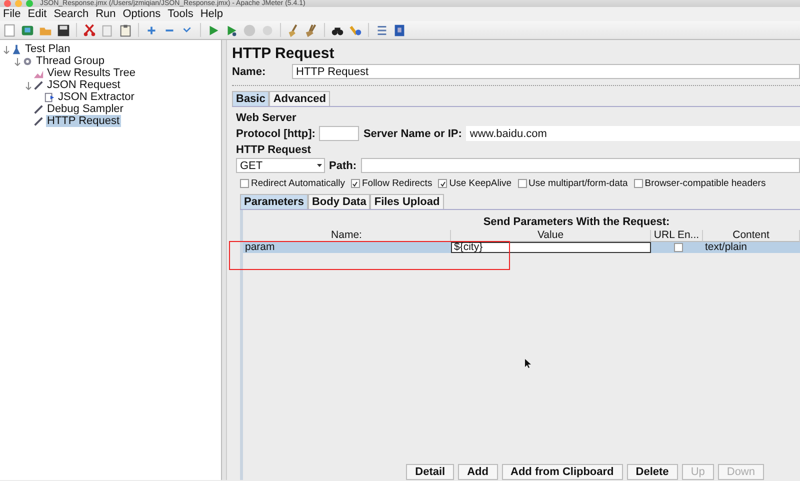 Image resolution: width=800 pixels, height=481 pixels. Describe the element at coordinates (85, 109) in the screenshot. I see `tree-item: Debug Sampler` at that location.